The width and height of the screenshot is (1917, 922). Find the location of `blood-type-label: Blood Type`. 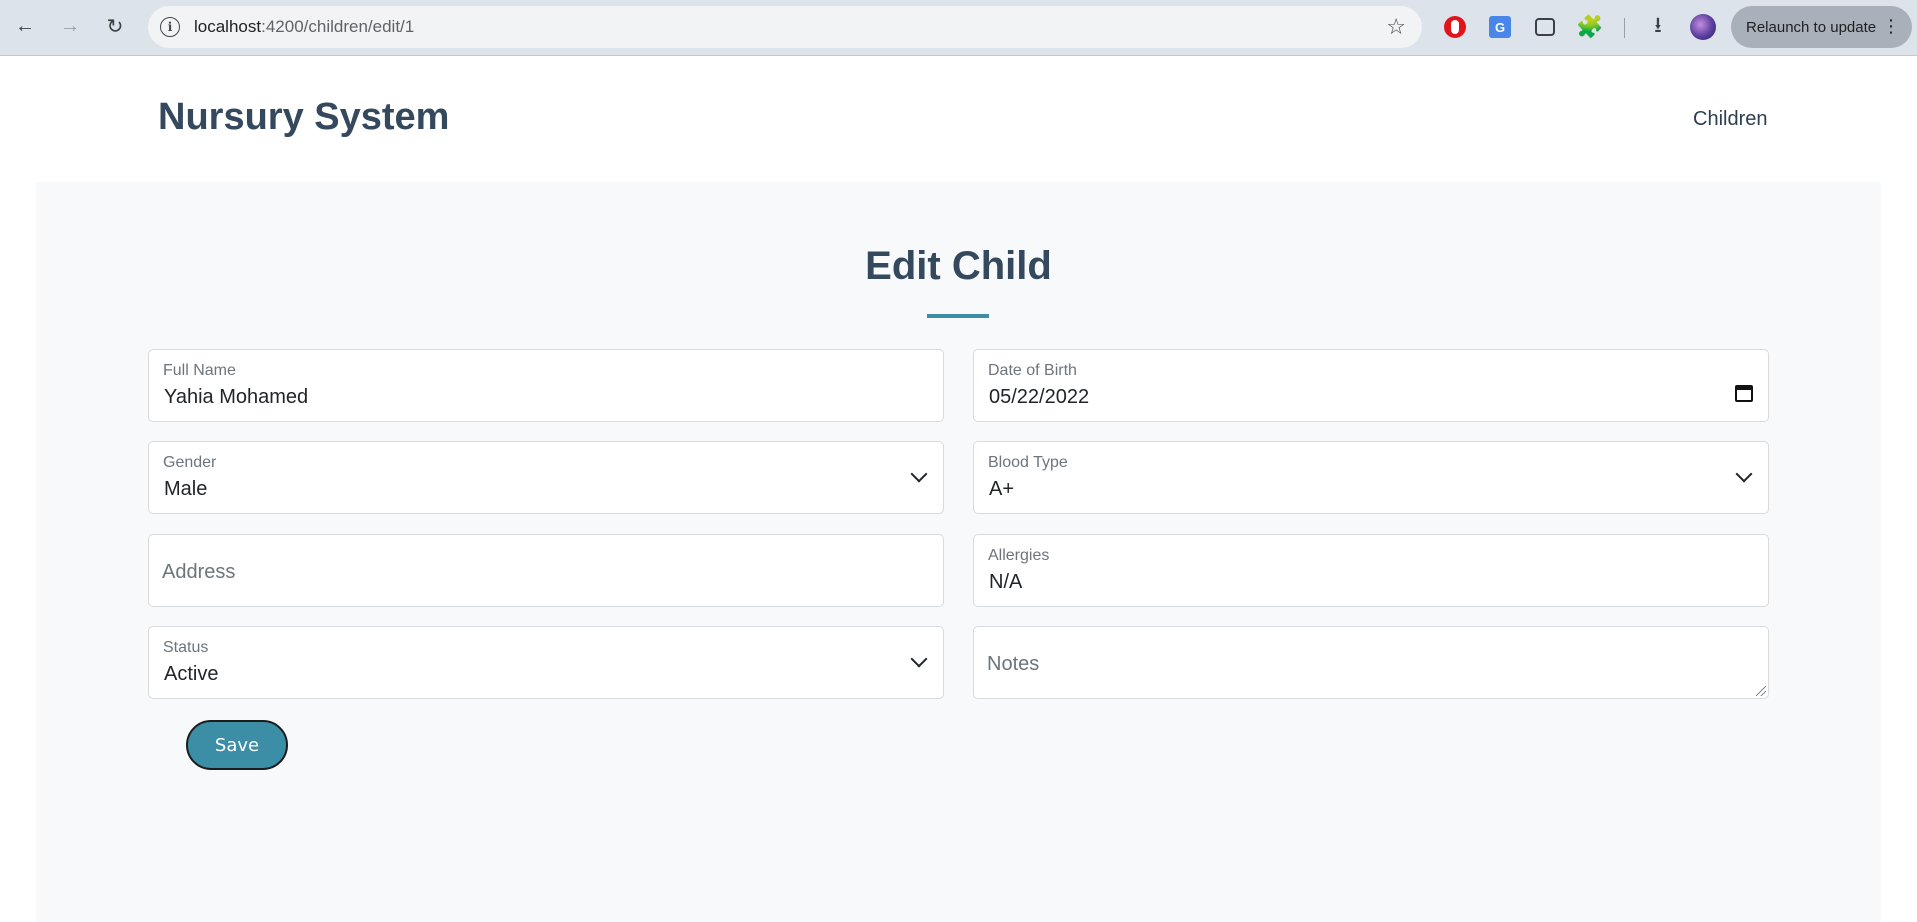

blood-type-label: Blood Type is located at coordinates (1028, 462).